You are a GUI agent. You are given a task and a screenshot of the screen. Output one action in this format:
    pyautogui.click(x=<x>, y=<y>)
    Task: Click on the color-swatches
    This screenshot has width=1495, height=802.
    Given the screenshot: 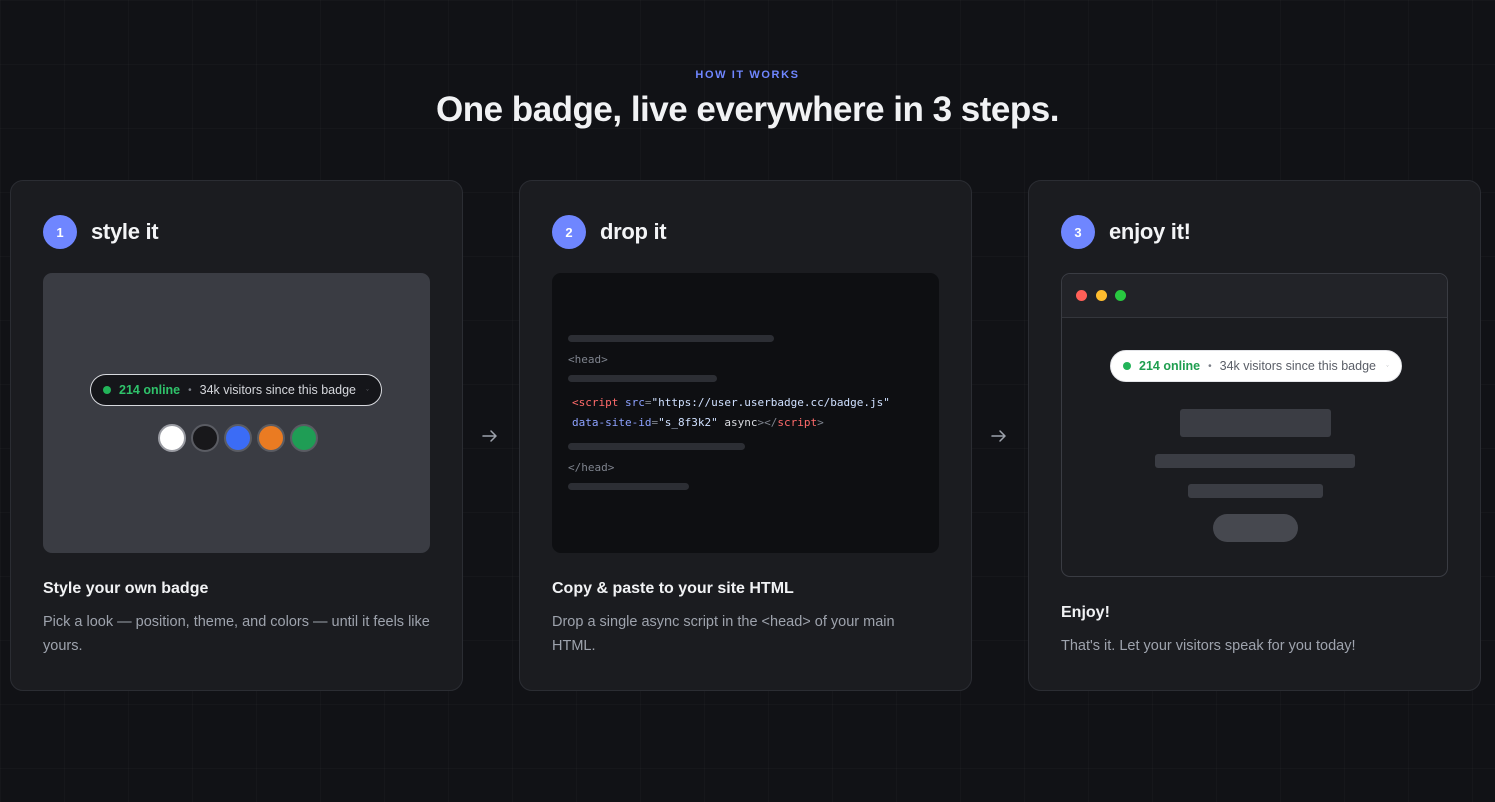 What is the action you would take?
    pyautogui.click(x=238, y=438)
    